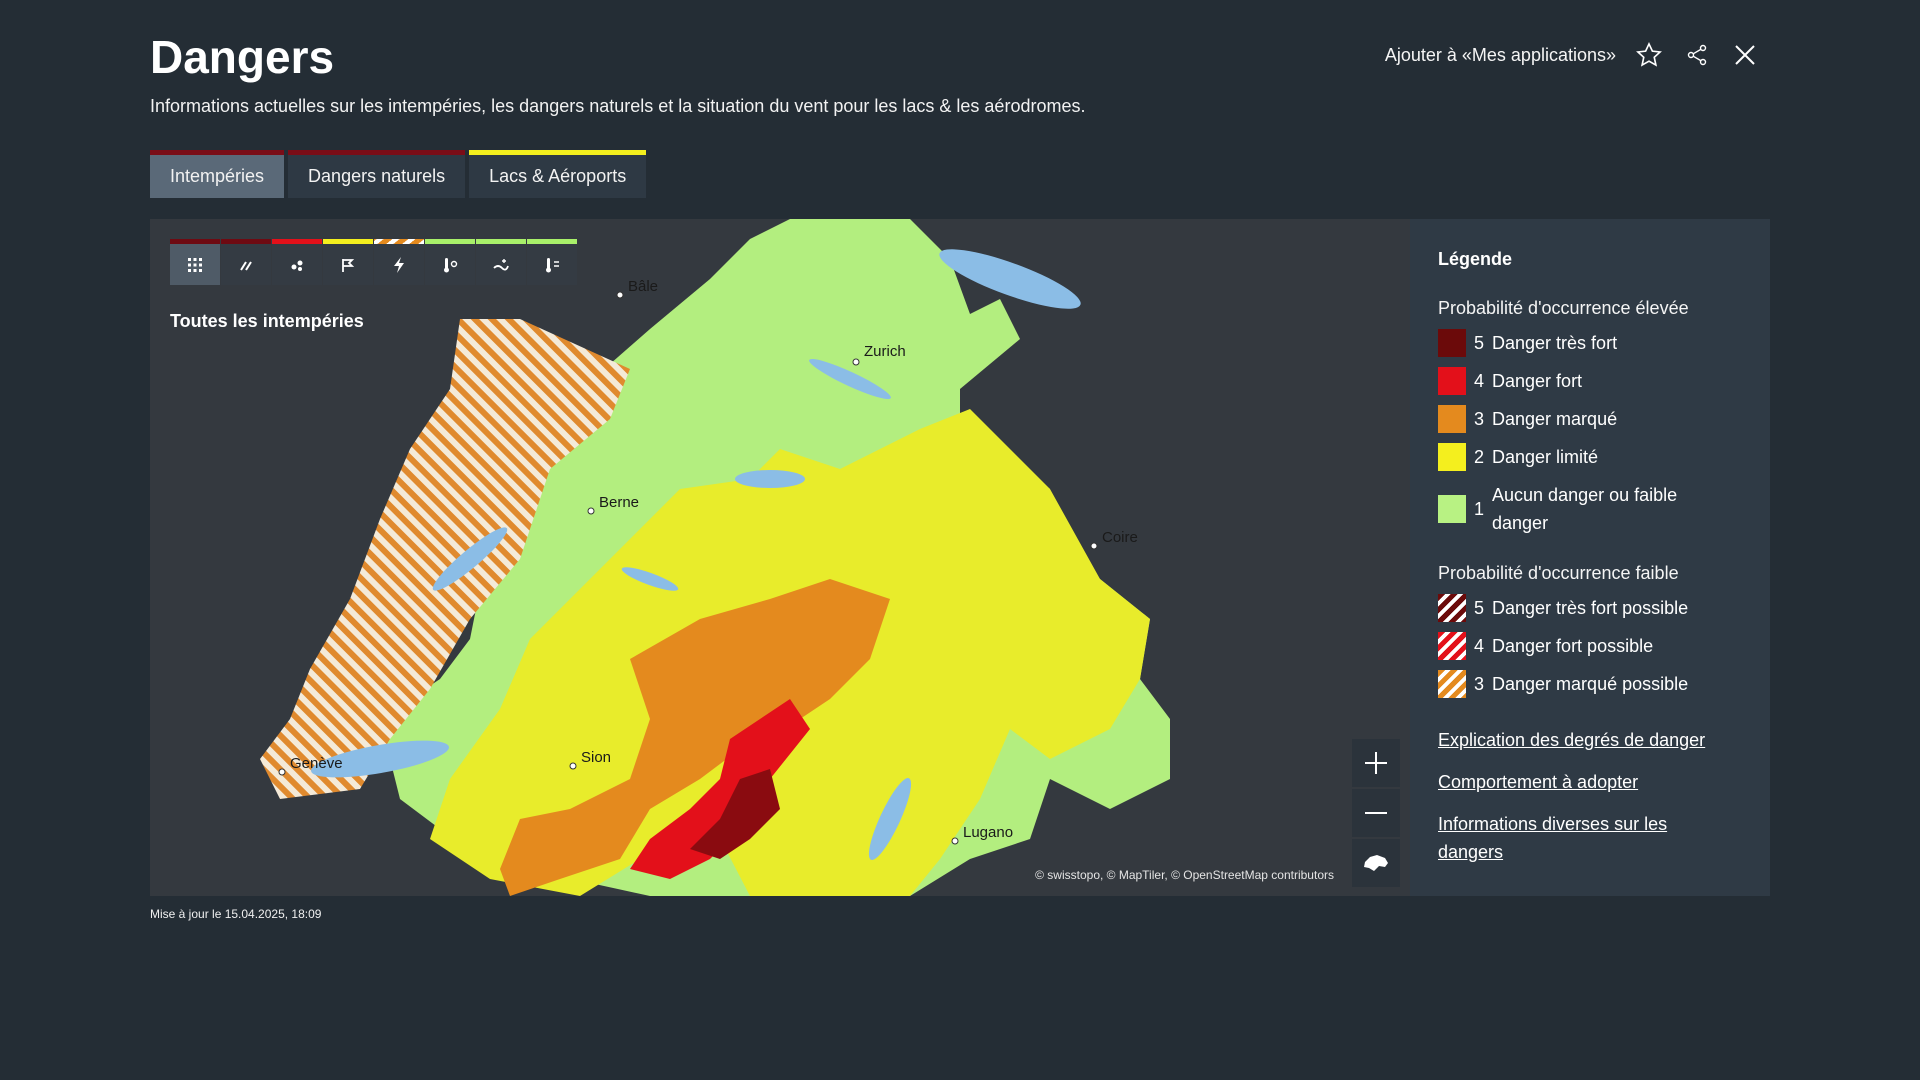  Describe the element at coordinates (1578, 838) in the screenshot. I see `misc-info-link: Informations diverses sur les dangers` at that location.